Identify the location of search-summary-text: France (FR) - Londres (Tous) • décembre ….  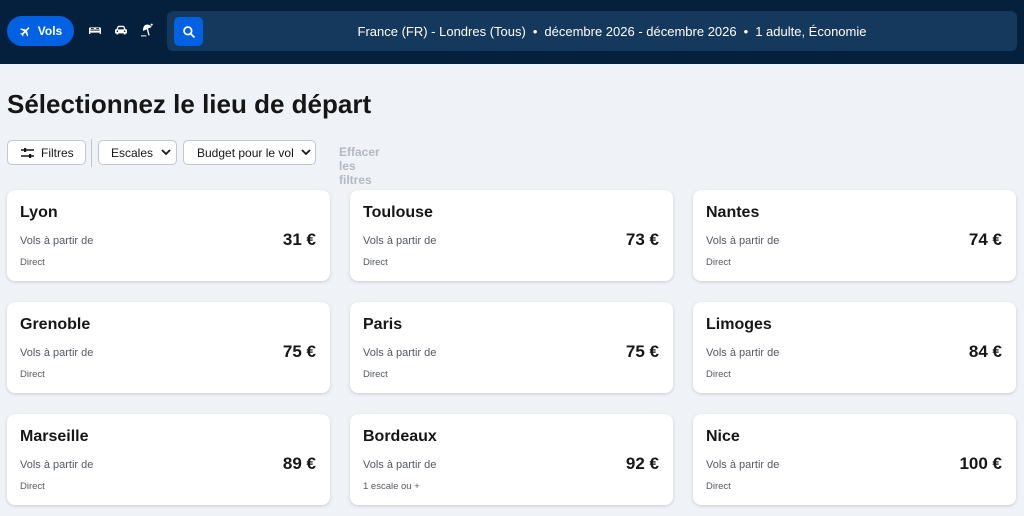
(612, 31).